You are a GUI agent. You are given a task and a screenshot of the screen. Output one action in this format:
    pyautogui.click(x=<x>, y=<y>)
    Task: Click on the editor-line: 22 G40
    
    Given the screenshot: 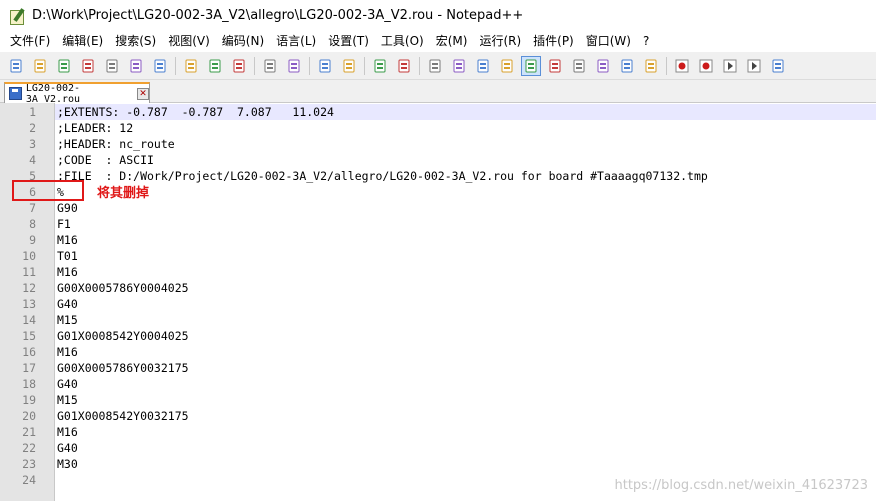 What is the action you would take?
    pyautogui.click(x=438, y=448)
    